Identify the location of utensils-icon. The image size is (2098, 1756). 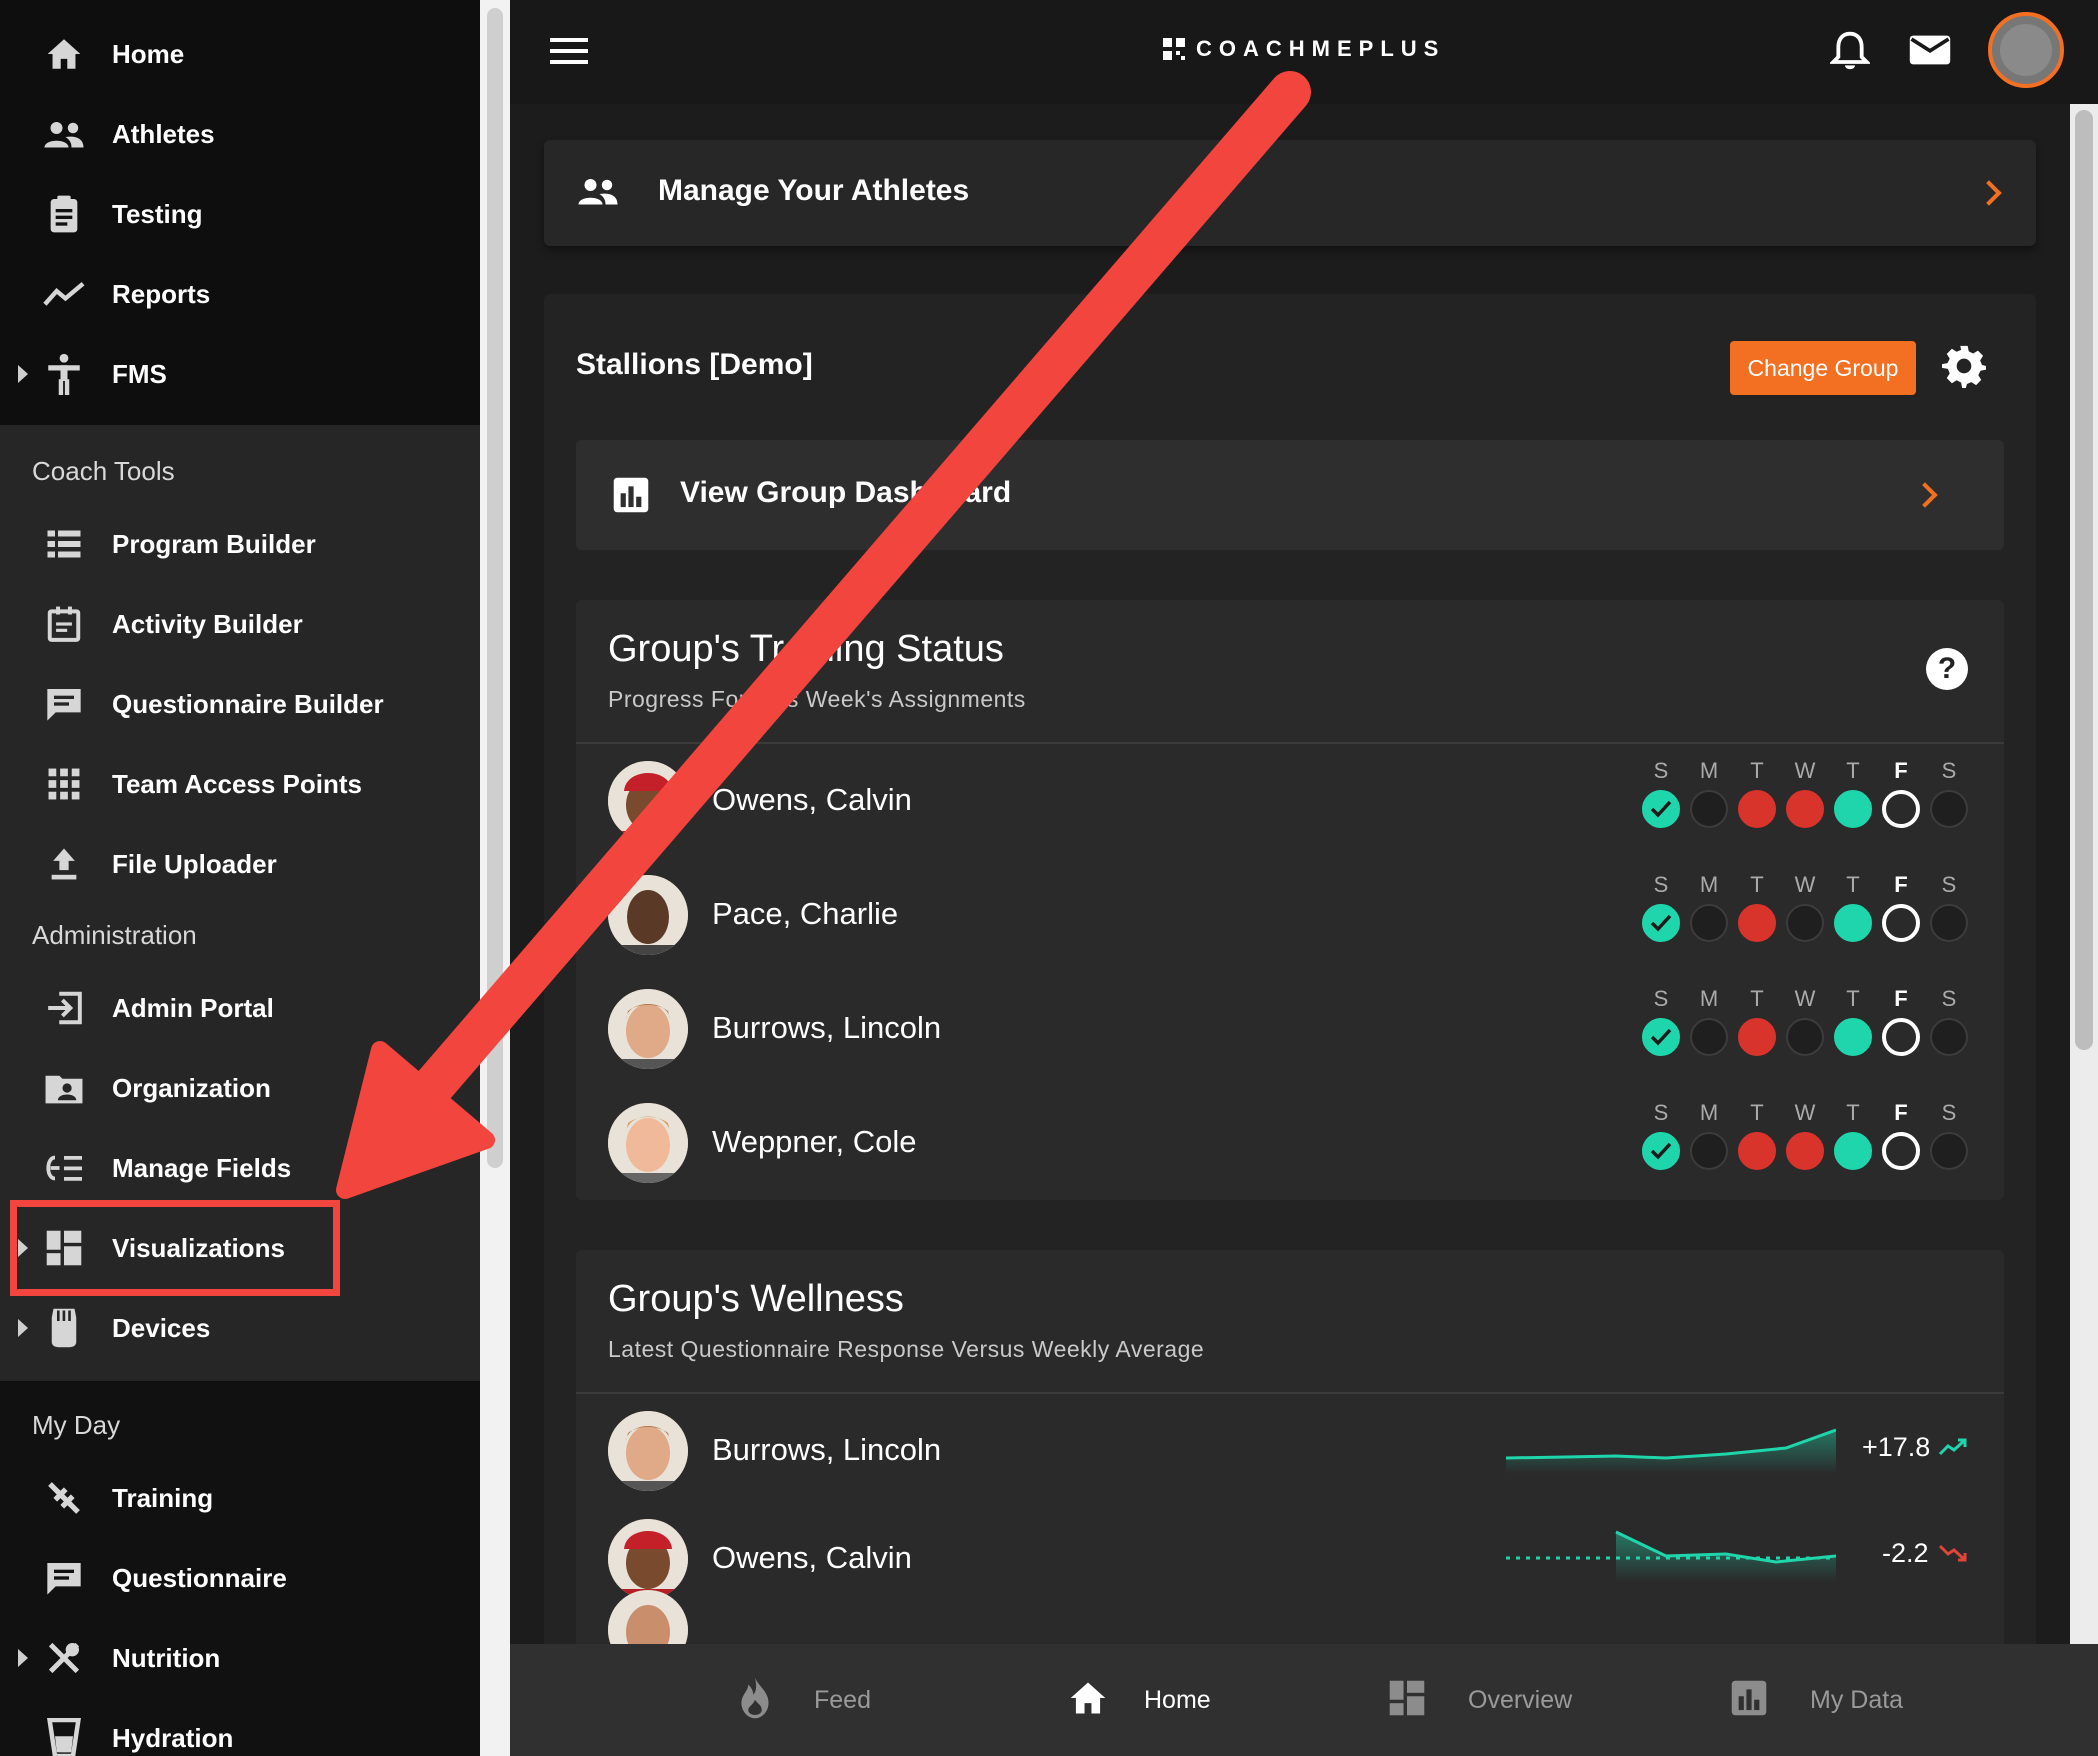
(64, 1658).